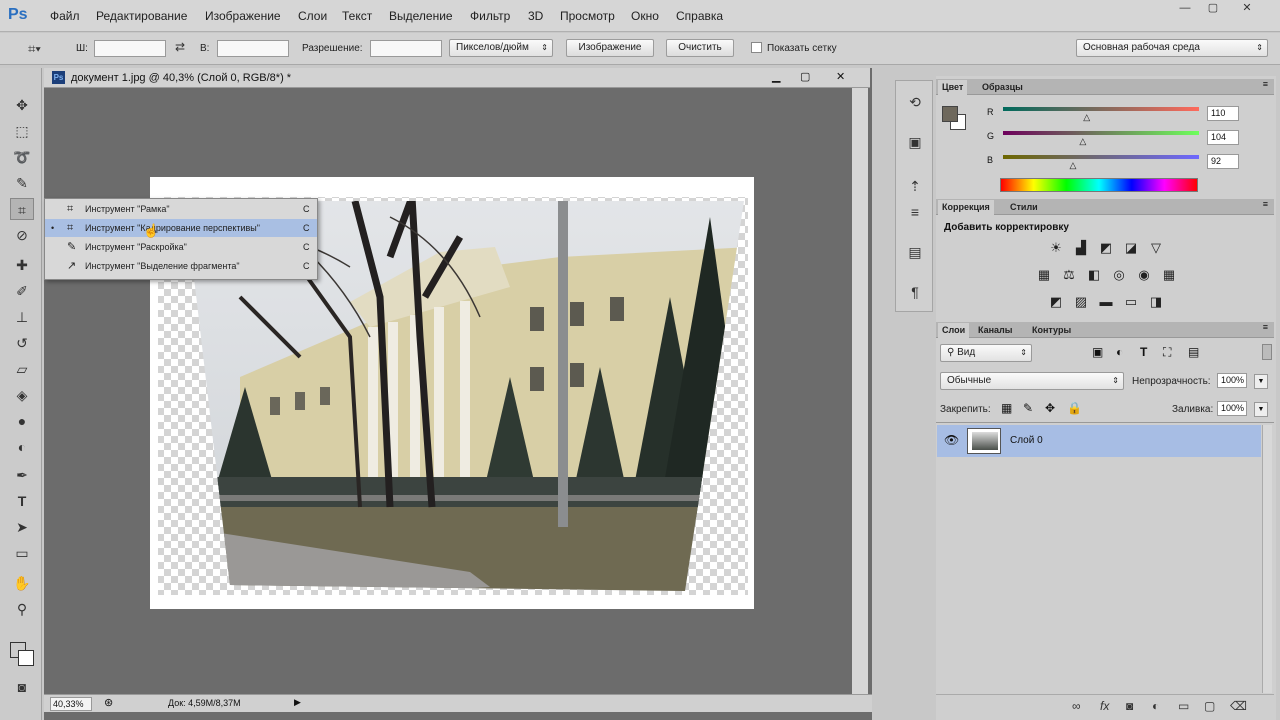 The height and width of the screenshot is (720, 1280). Describe the element at coordinates (421, 16) in the screenshot. I see `menu-select: Выделение` at that location.